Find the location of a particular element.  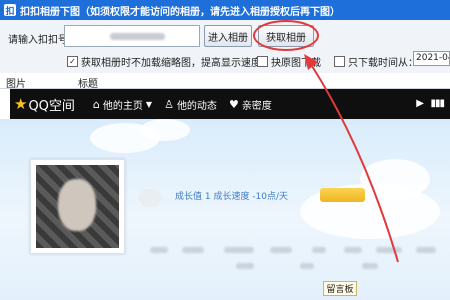

qq-number-blurred-value is located at coordinates (137, 36).